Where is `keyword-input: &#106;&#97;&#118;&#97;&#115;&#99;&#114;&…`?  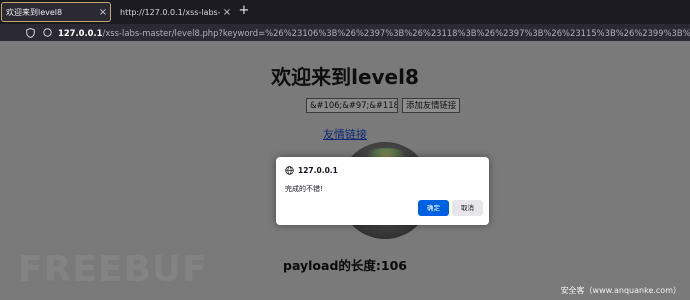 keyword-input: &#106;&#97;&#118;&#97;&#115;&#99;&#114;&… is located at coordinates (352, 105).